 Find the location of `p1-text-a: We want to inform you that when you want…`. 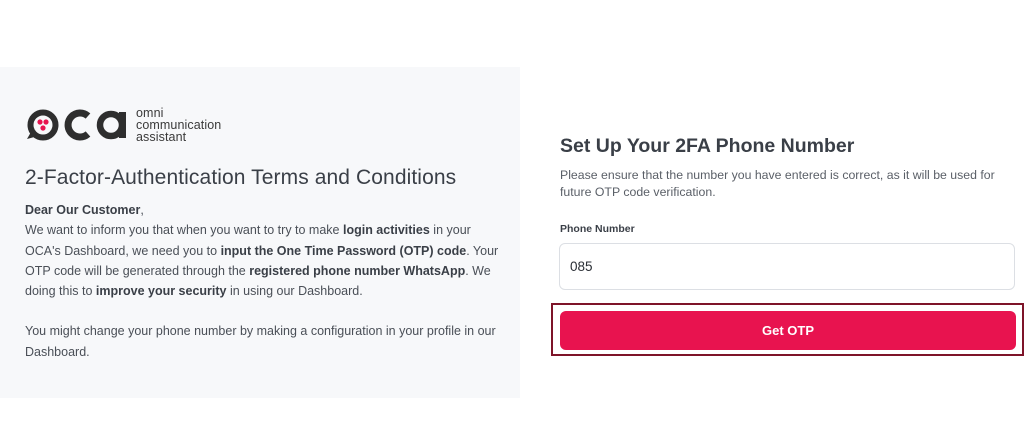

p1-text-a: We want to inform you that when you want… is located at coordinates (184, 230).